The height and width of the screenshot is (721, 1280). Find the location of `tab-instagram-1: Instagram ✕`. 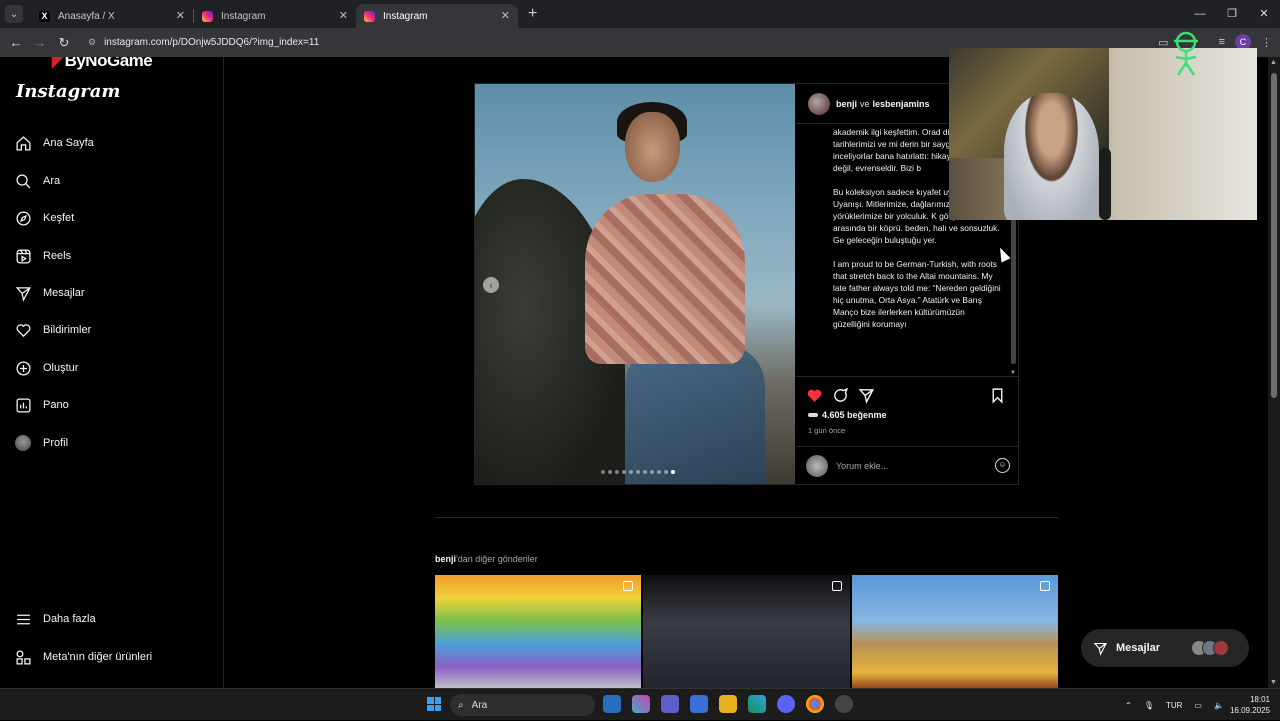

tab-instagram-1: Instagram ✕ is located at coordinates (275, 16).